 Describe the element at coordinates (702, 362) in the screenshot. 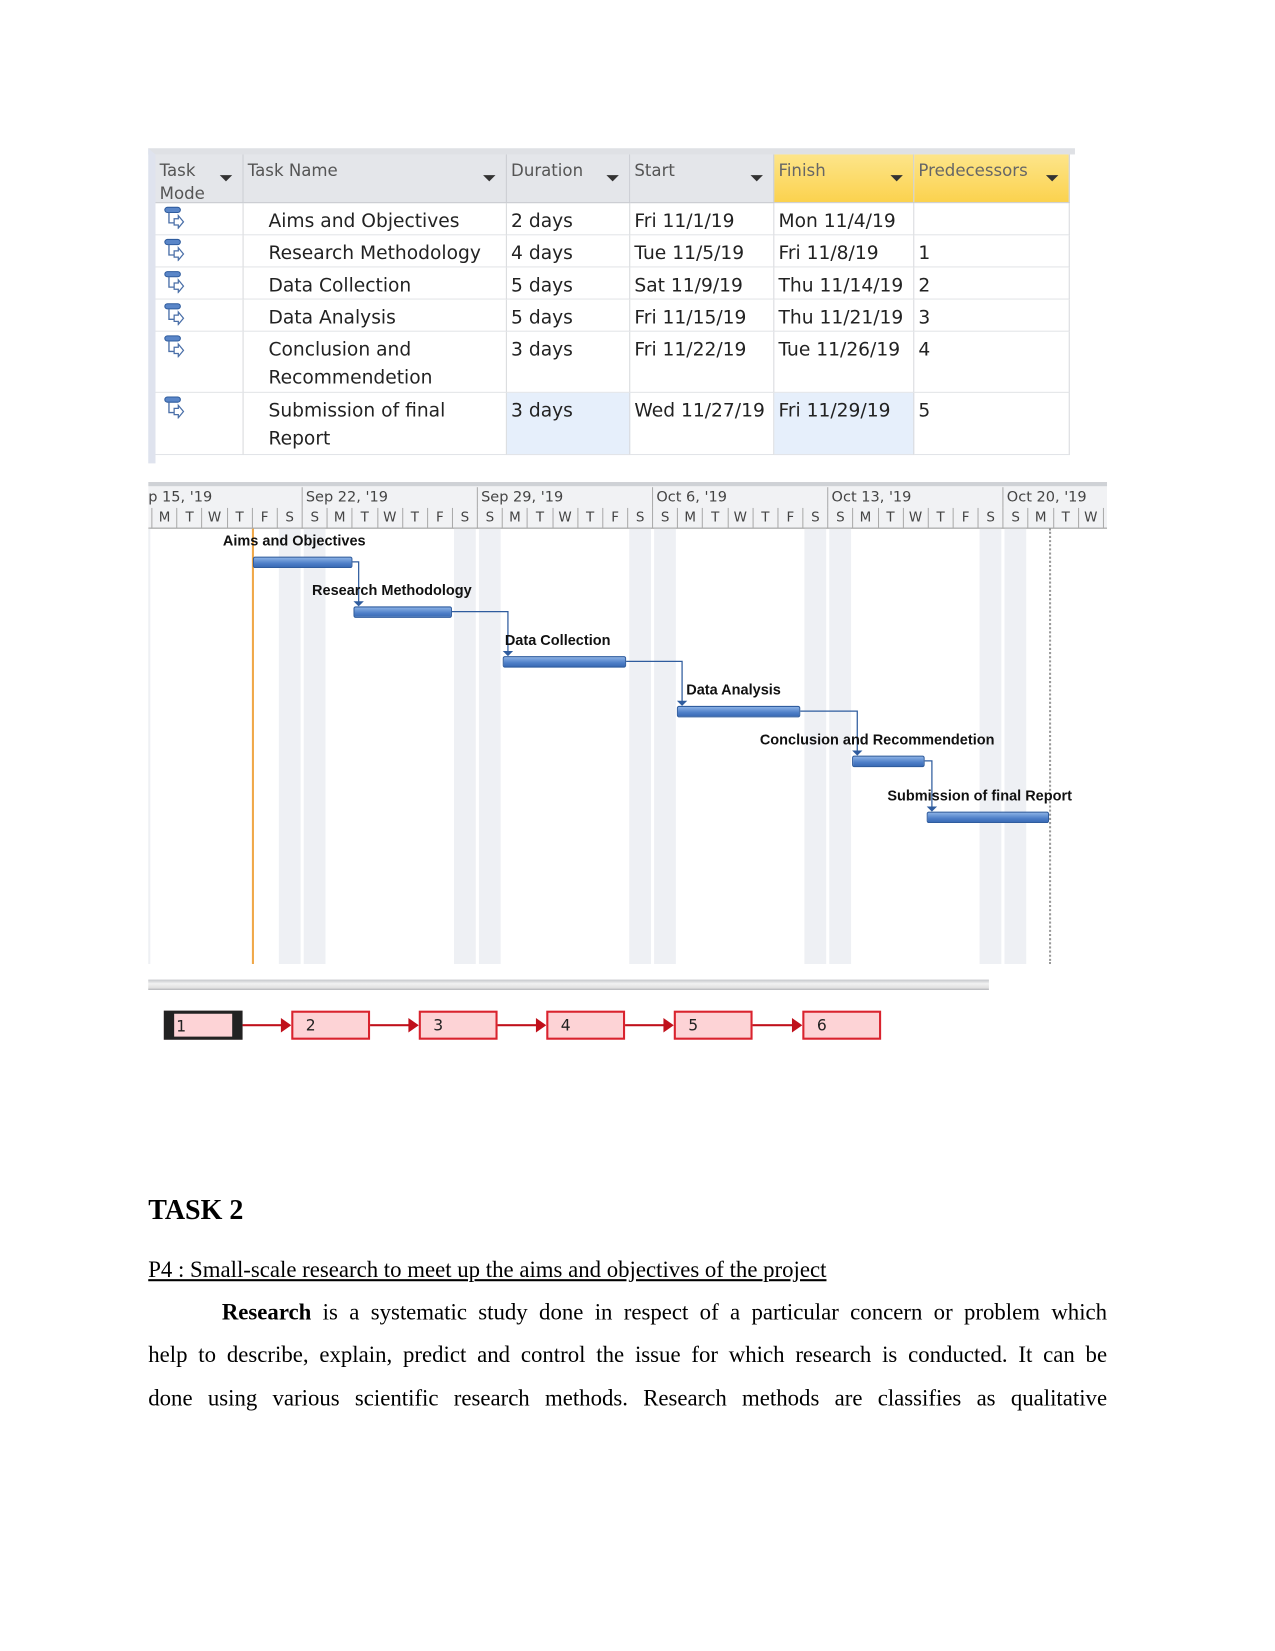

I see `cell-start: Fri 11/22/19` at that location.